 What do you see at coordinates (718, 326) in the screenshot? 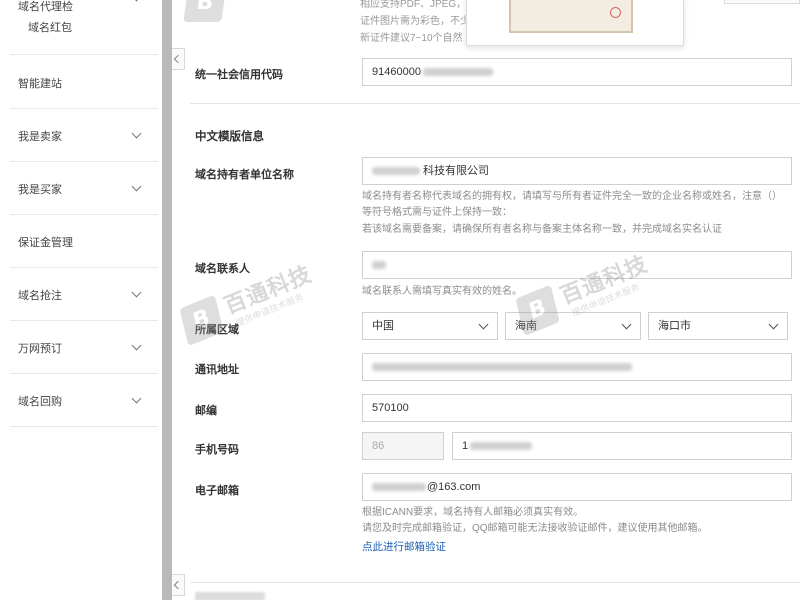
I see `city-select: 海口市` at bounding box center [718, 326].